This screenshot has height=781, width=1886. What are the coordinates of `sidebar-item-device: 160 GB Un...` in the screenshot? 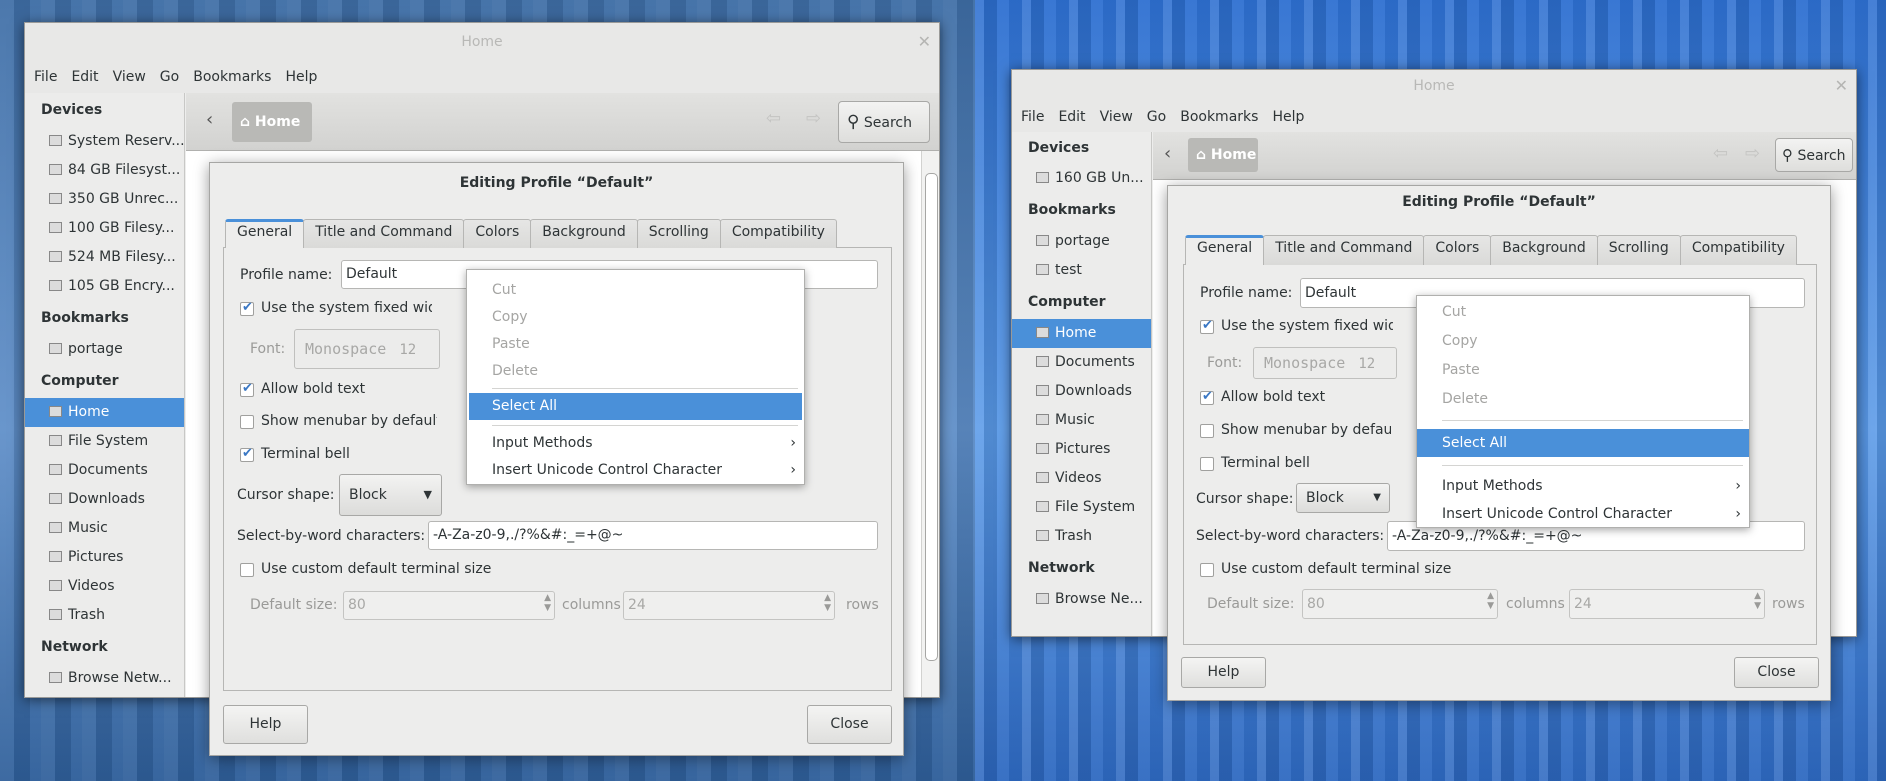 It's located at (1081, 178).